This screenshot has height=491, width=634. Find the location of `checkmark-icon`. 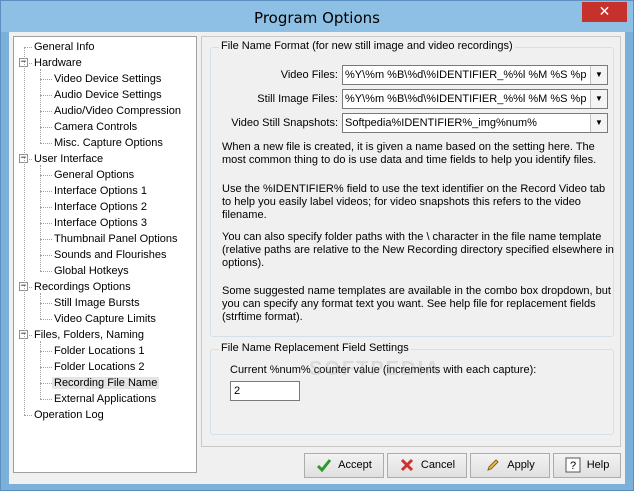

checkmark-icon is located at coordinates (324, 466).